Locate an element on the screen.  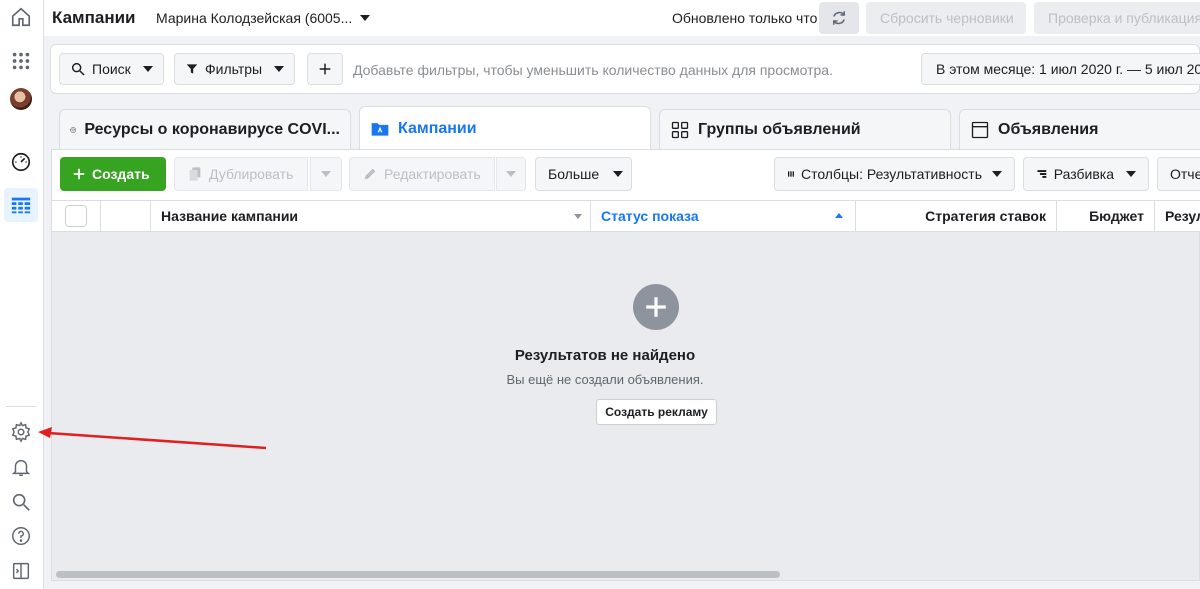
add-filter-button is located at coordinates (325, 69).